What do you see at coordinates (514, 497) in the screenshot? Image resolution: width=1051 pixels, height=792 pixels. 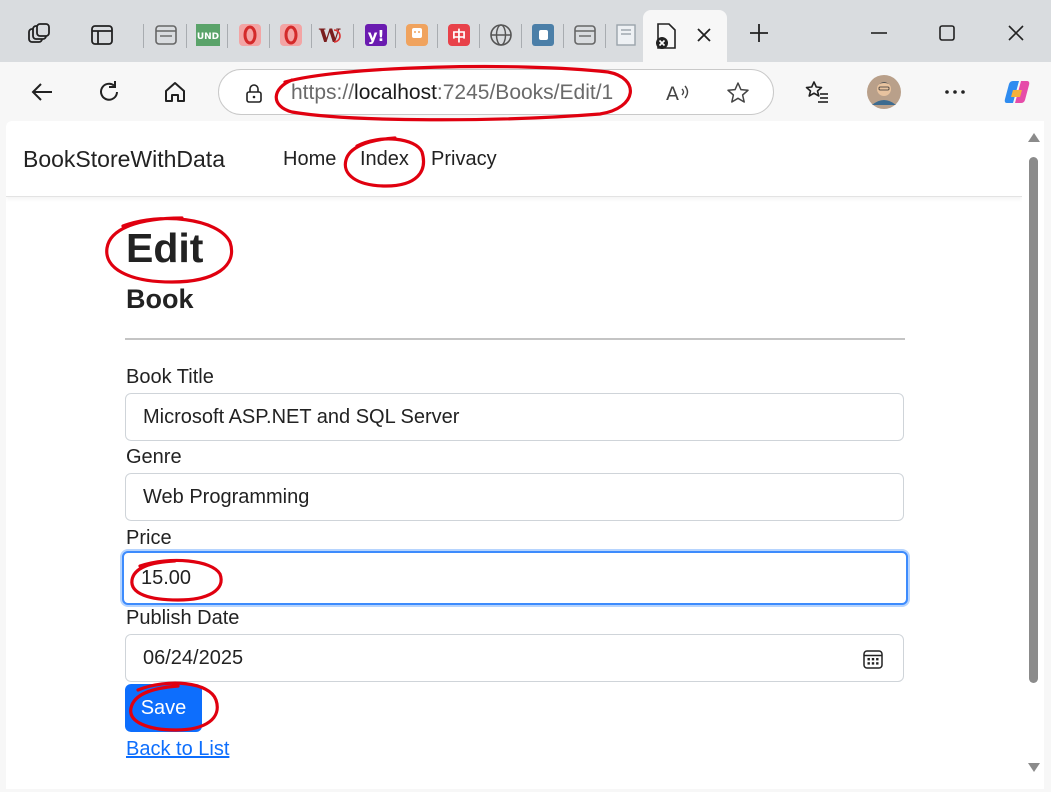 I see `genre-input` at bounding box center [514, 497].